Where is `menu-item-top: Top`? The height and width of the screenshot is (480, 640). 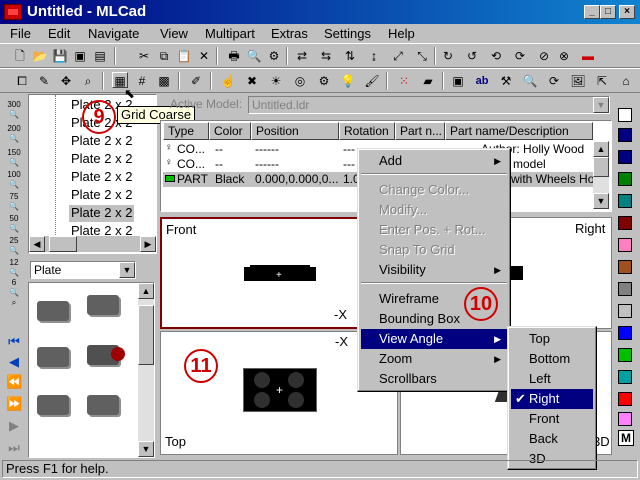
menu-item-top: Top is located at coordinates (552, 339).